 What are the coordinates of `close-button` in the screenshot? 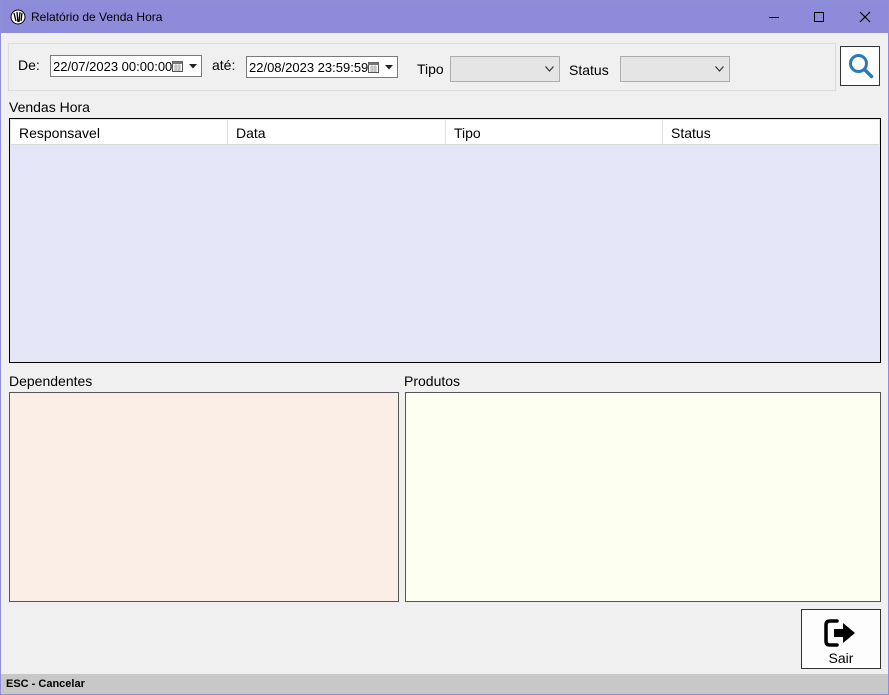 It's located at (865, 17).